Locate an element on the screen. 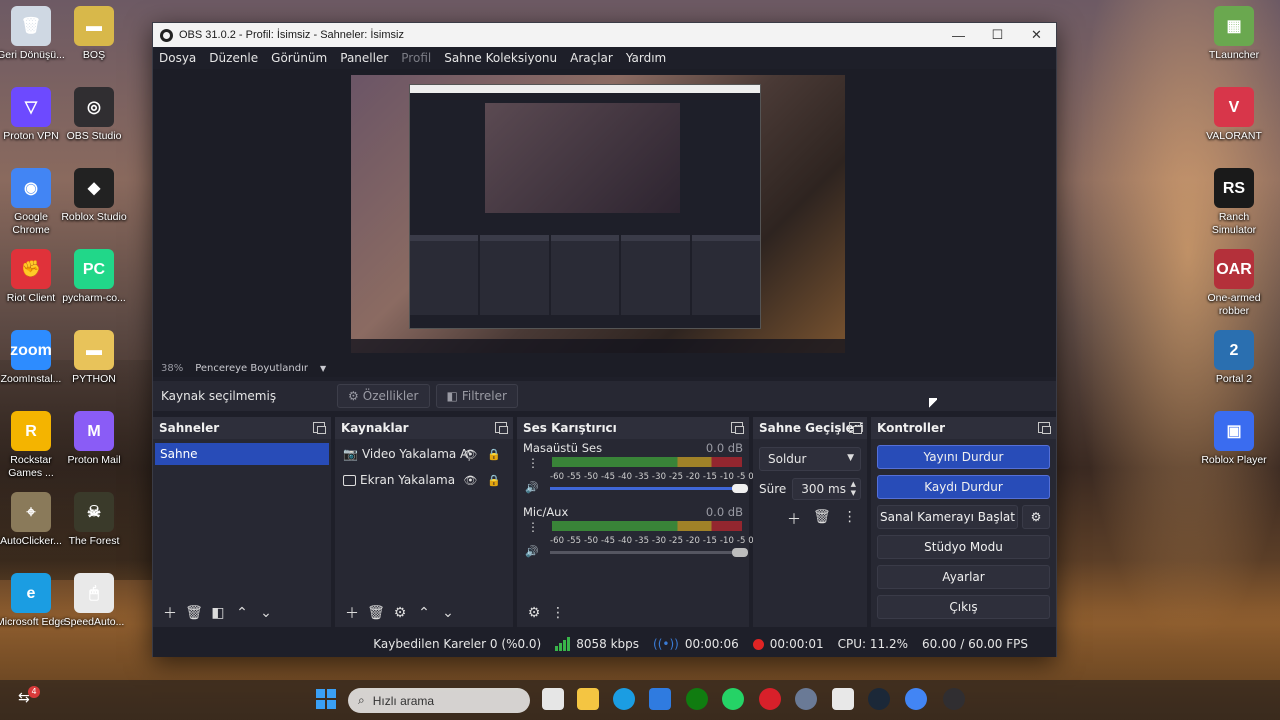 This screenshot has width=1280, height=720. file-explorer-icon is located at coordinates (588, 699).